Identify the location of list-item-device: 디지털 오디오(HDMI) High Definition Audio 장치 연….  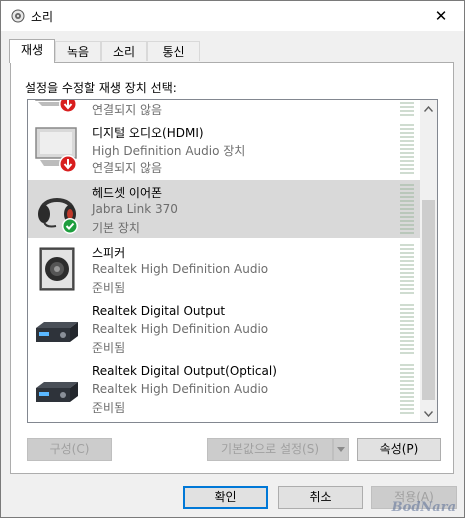
(224, 149).